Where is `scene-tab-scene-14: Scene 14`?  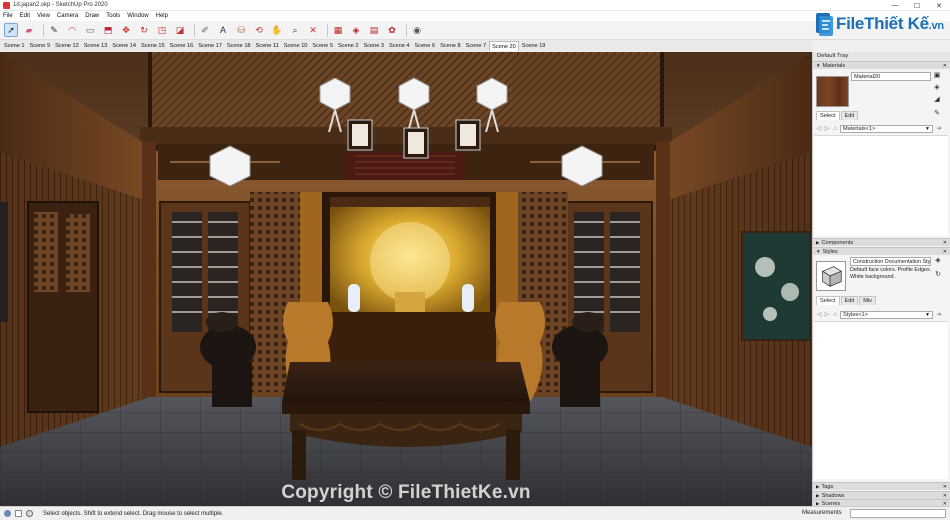 scene-tab-scene-14: Scene 14 is located at coordinates (124, 46).